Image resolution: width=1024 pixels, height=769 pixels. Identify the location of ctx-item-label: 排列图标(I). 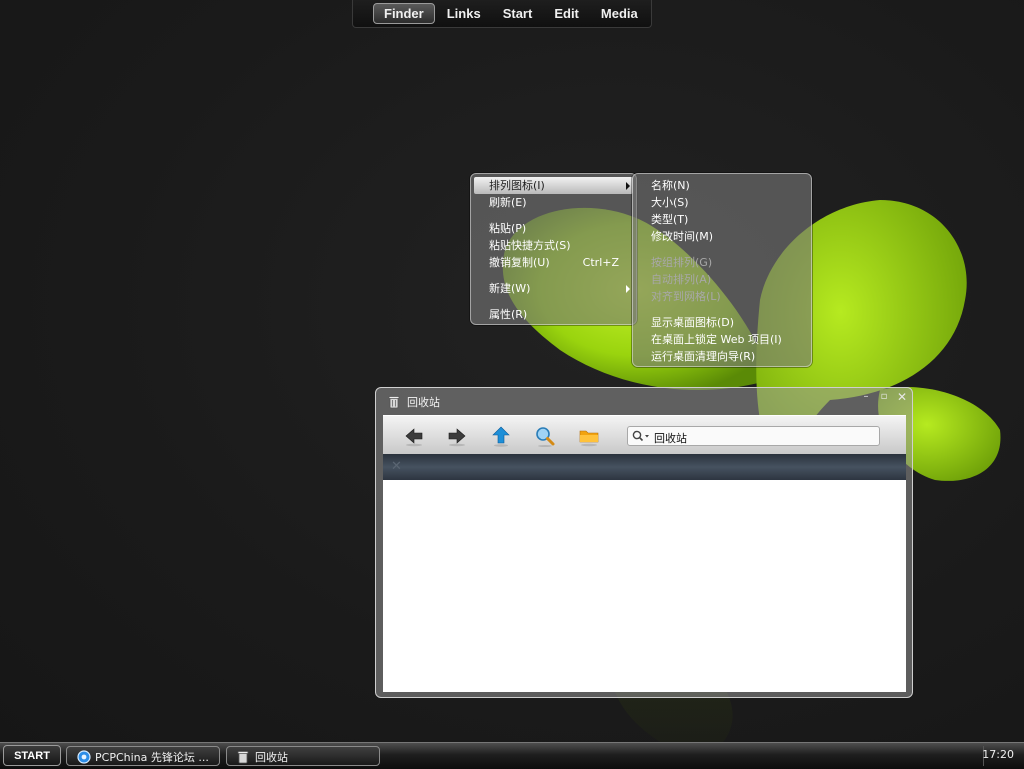
(517, 185).